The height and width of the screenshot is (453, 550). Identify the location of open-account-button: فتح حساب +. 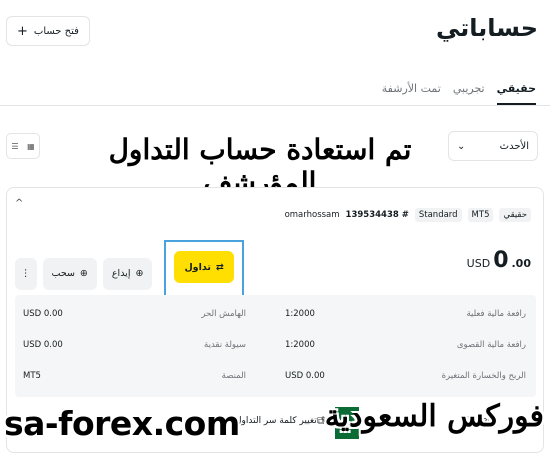
(48, 31).